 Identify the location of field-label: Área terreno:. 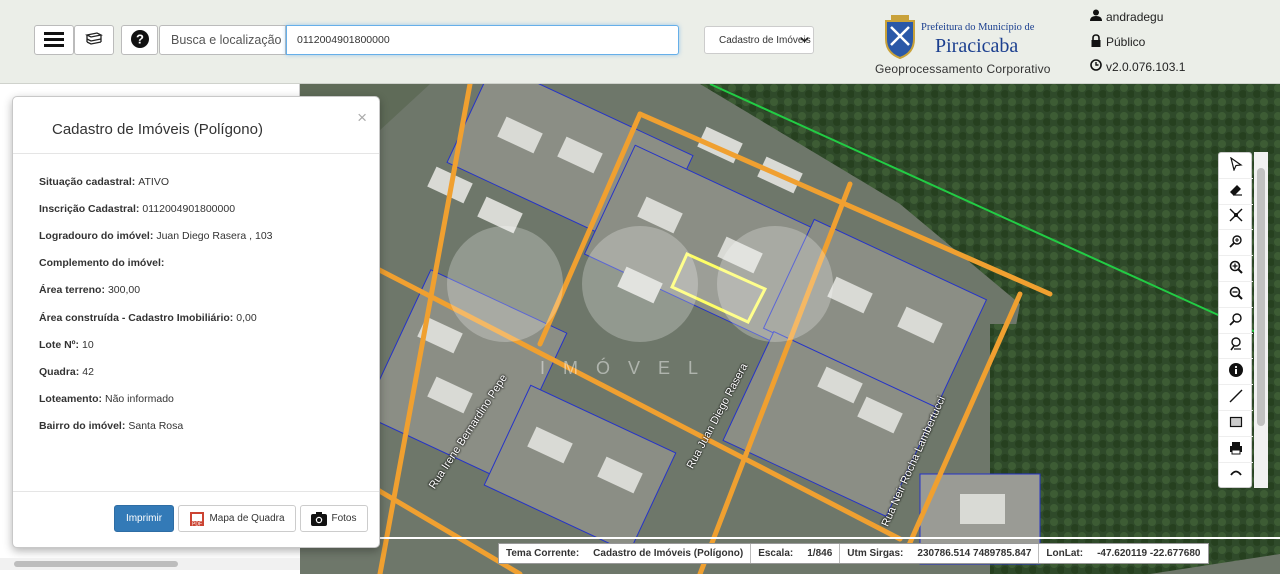
(72, 290).